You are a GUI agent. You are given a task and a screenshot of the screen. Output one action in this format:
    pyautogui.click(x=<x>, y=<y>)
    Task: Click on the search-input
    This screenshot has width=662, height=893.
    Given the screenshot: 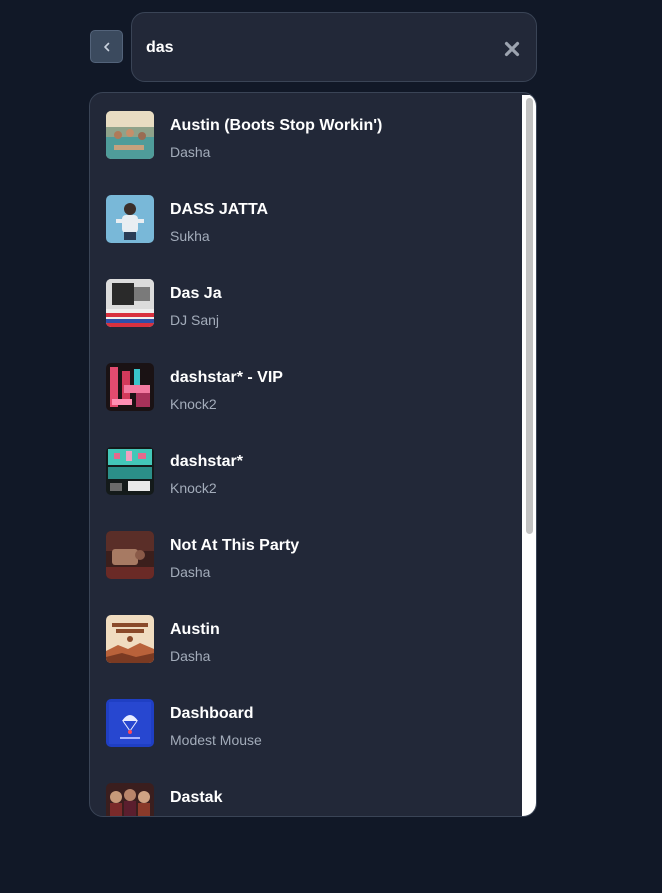 What is the action you would take?
    pyautogui.click(x=316, y=48)
    